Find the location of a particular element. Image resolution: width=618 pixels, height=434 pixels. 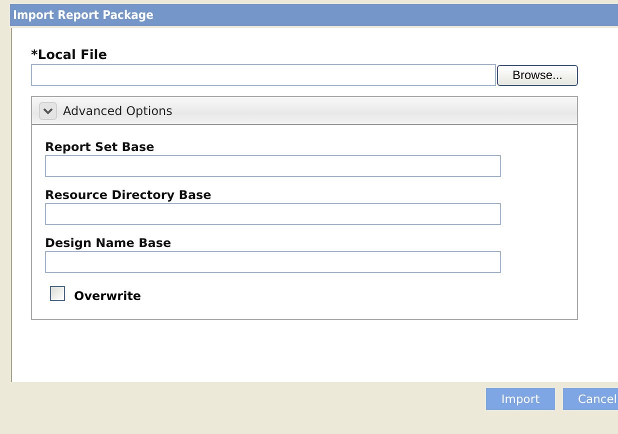

file-path-field is located at coordinates (263, 75).